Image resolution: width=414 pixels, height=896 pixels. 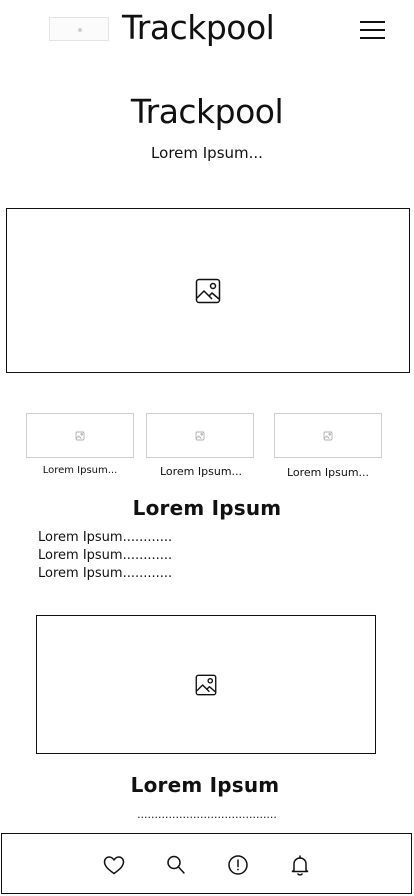 I want to click on bell-icon, so click(x=300, y=865).